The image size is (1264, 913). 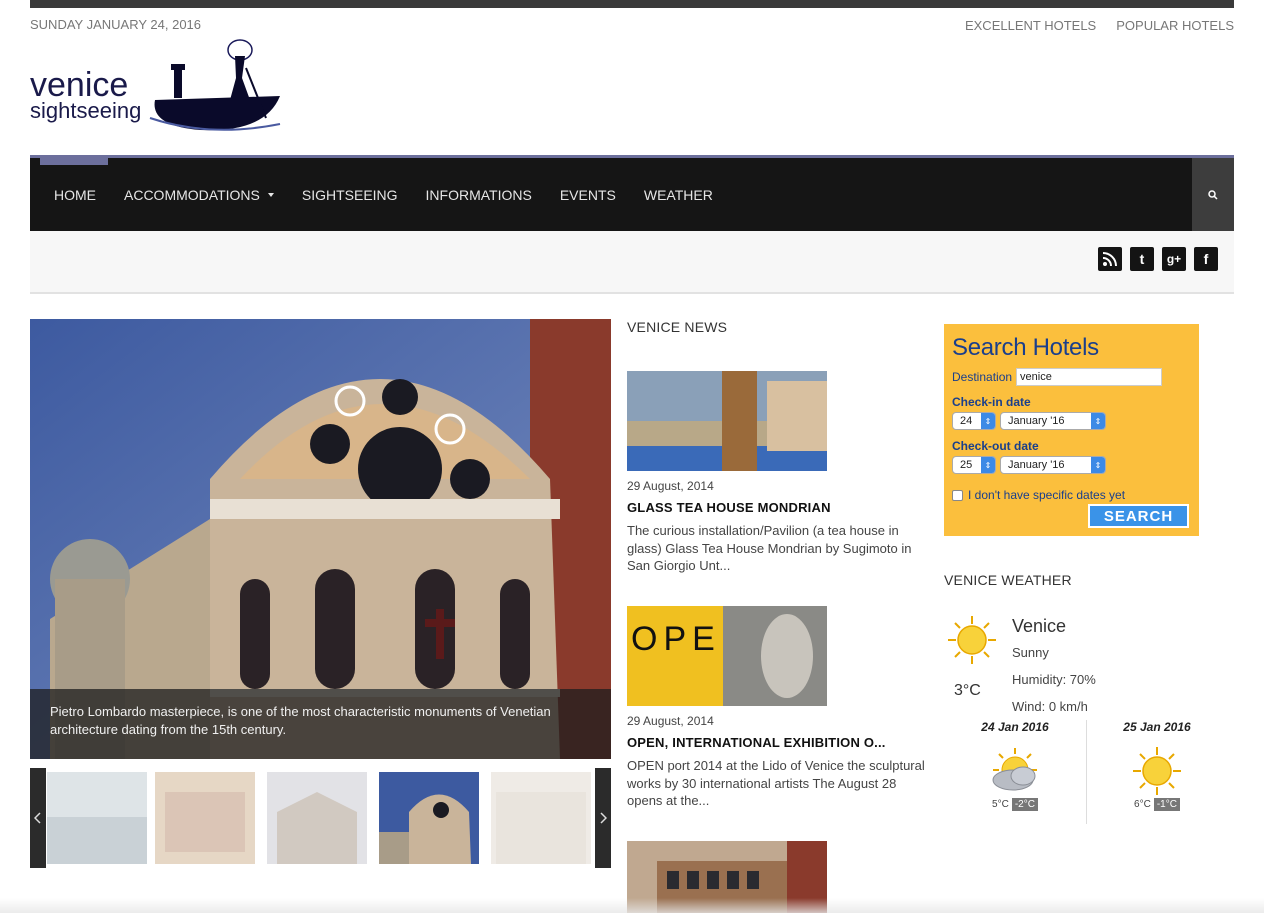 What do you see at coordinates (632, 262) in the screenshot?
I see `social-bar: t g+ f` at bounding box center [632, 262].